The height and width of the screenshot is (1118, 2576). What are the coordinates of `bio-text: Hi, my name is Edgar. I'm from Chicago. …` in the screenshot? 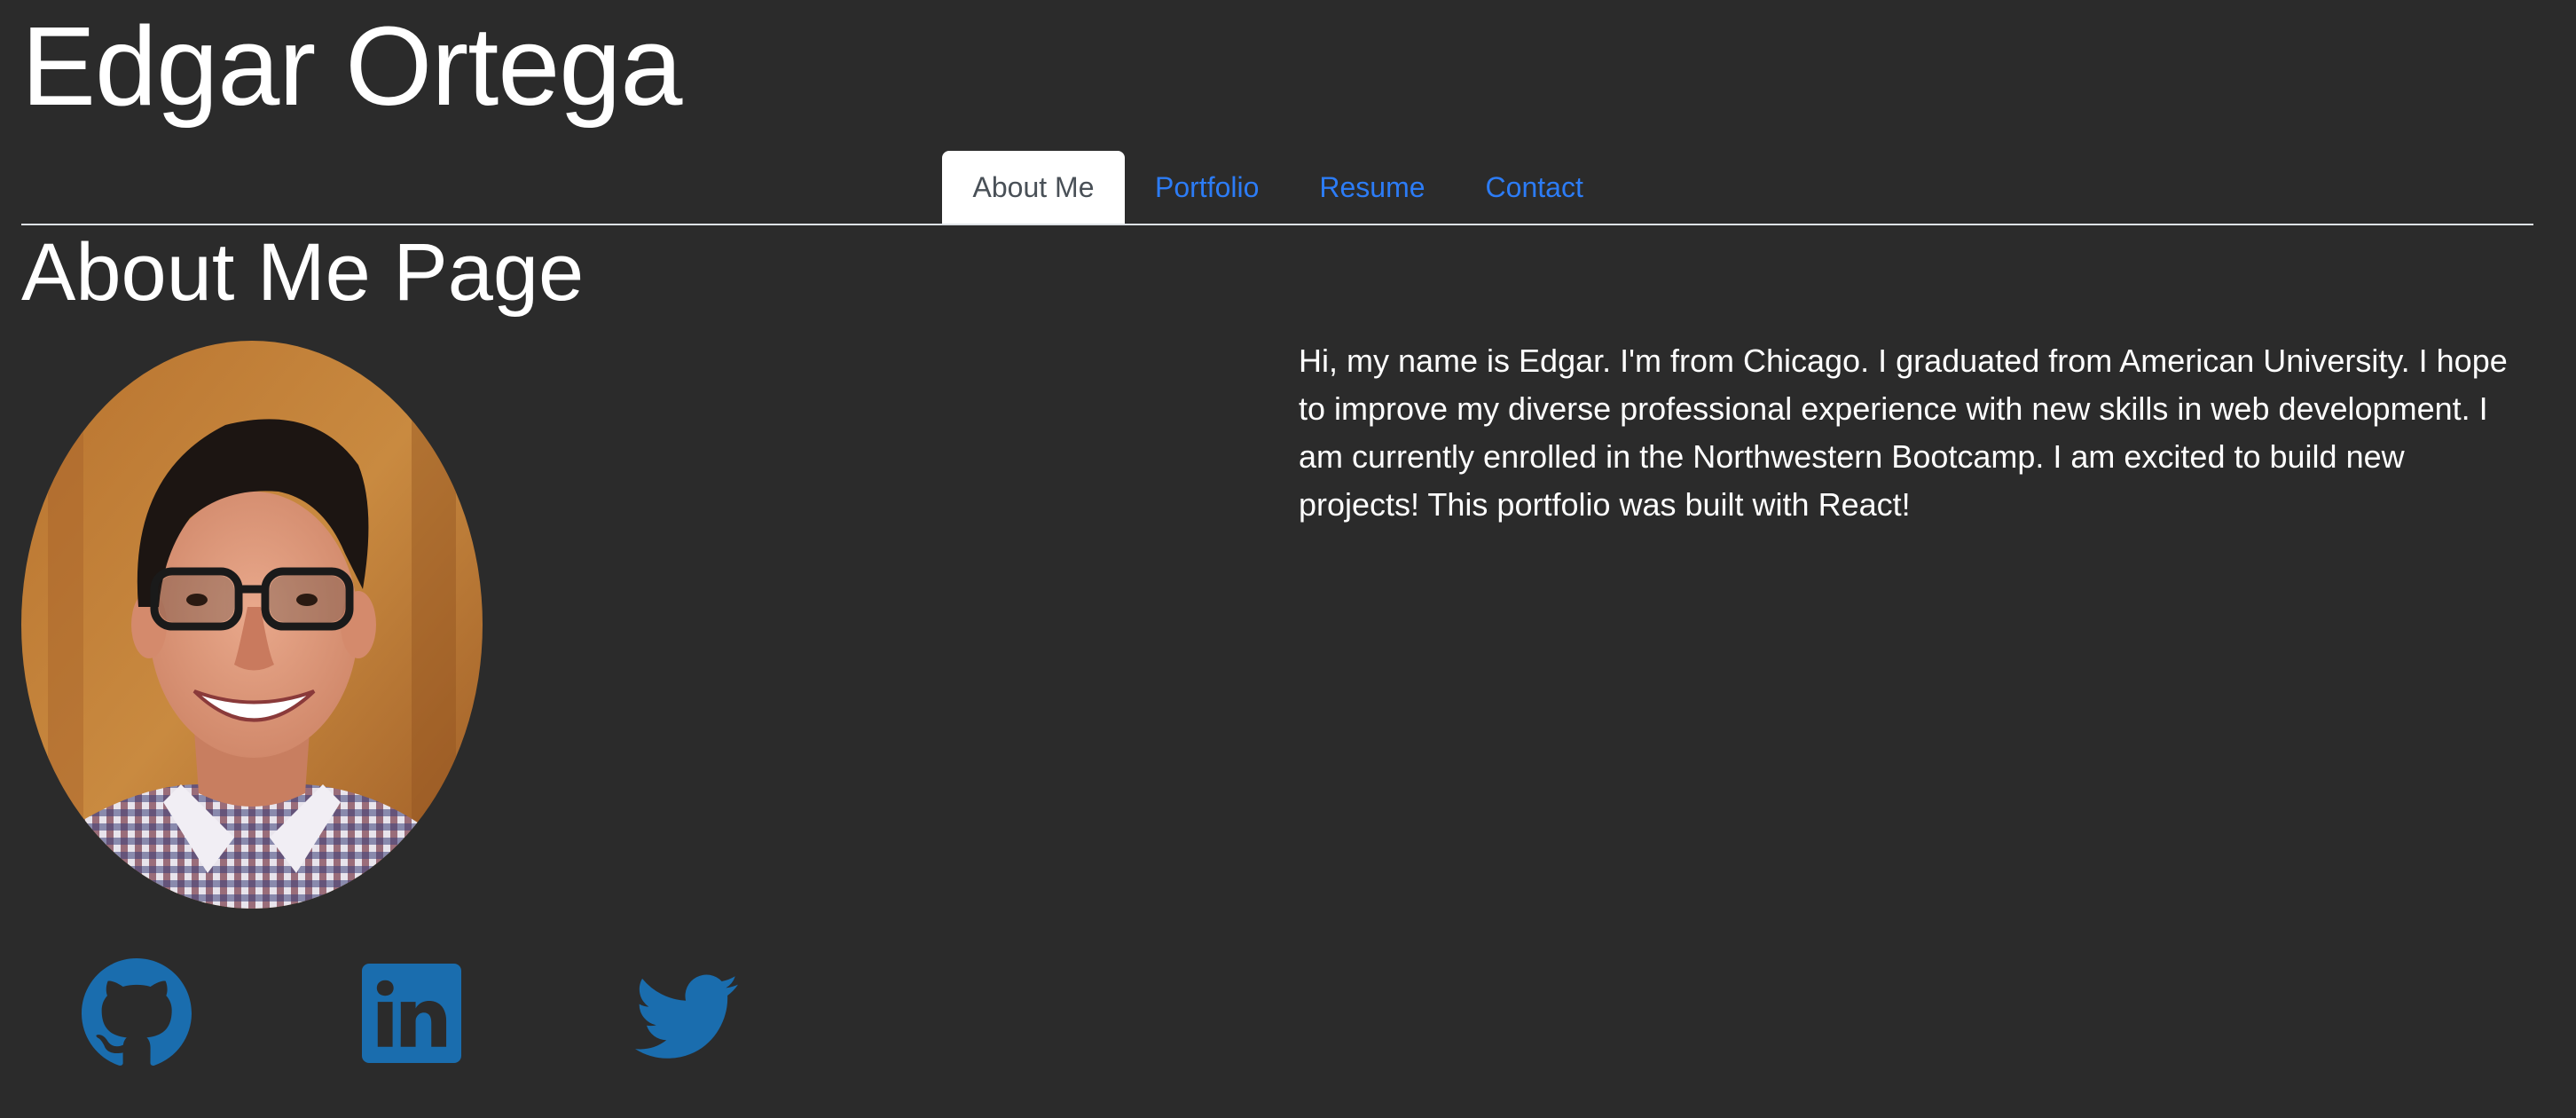 It's located at (1903, 432).